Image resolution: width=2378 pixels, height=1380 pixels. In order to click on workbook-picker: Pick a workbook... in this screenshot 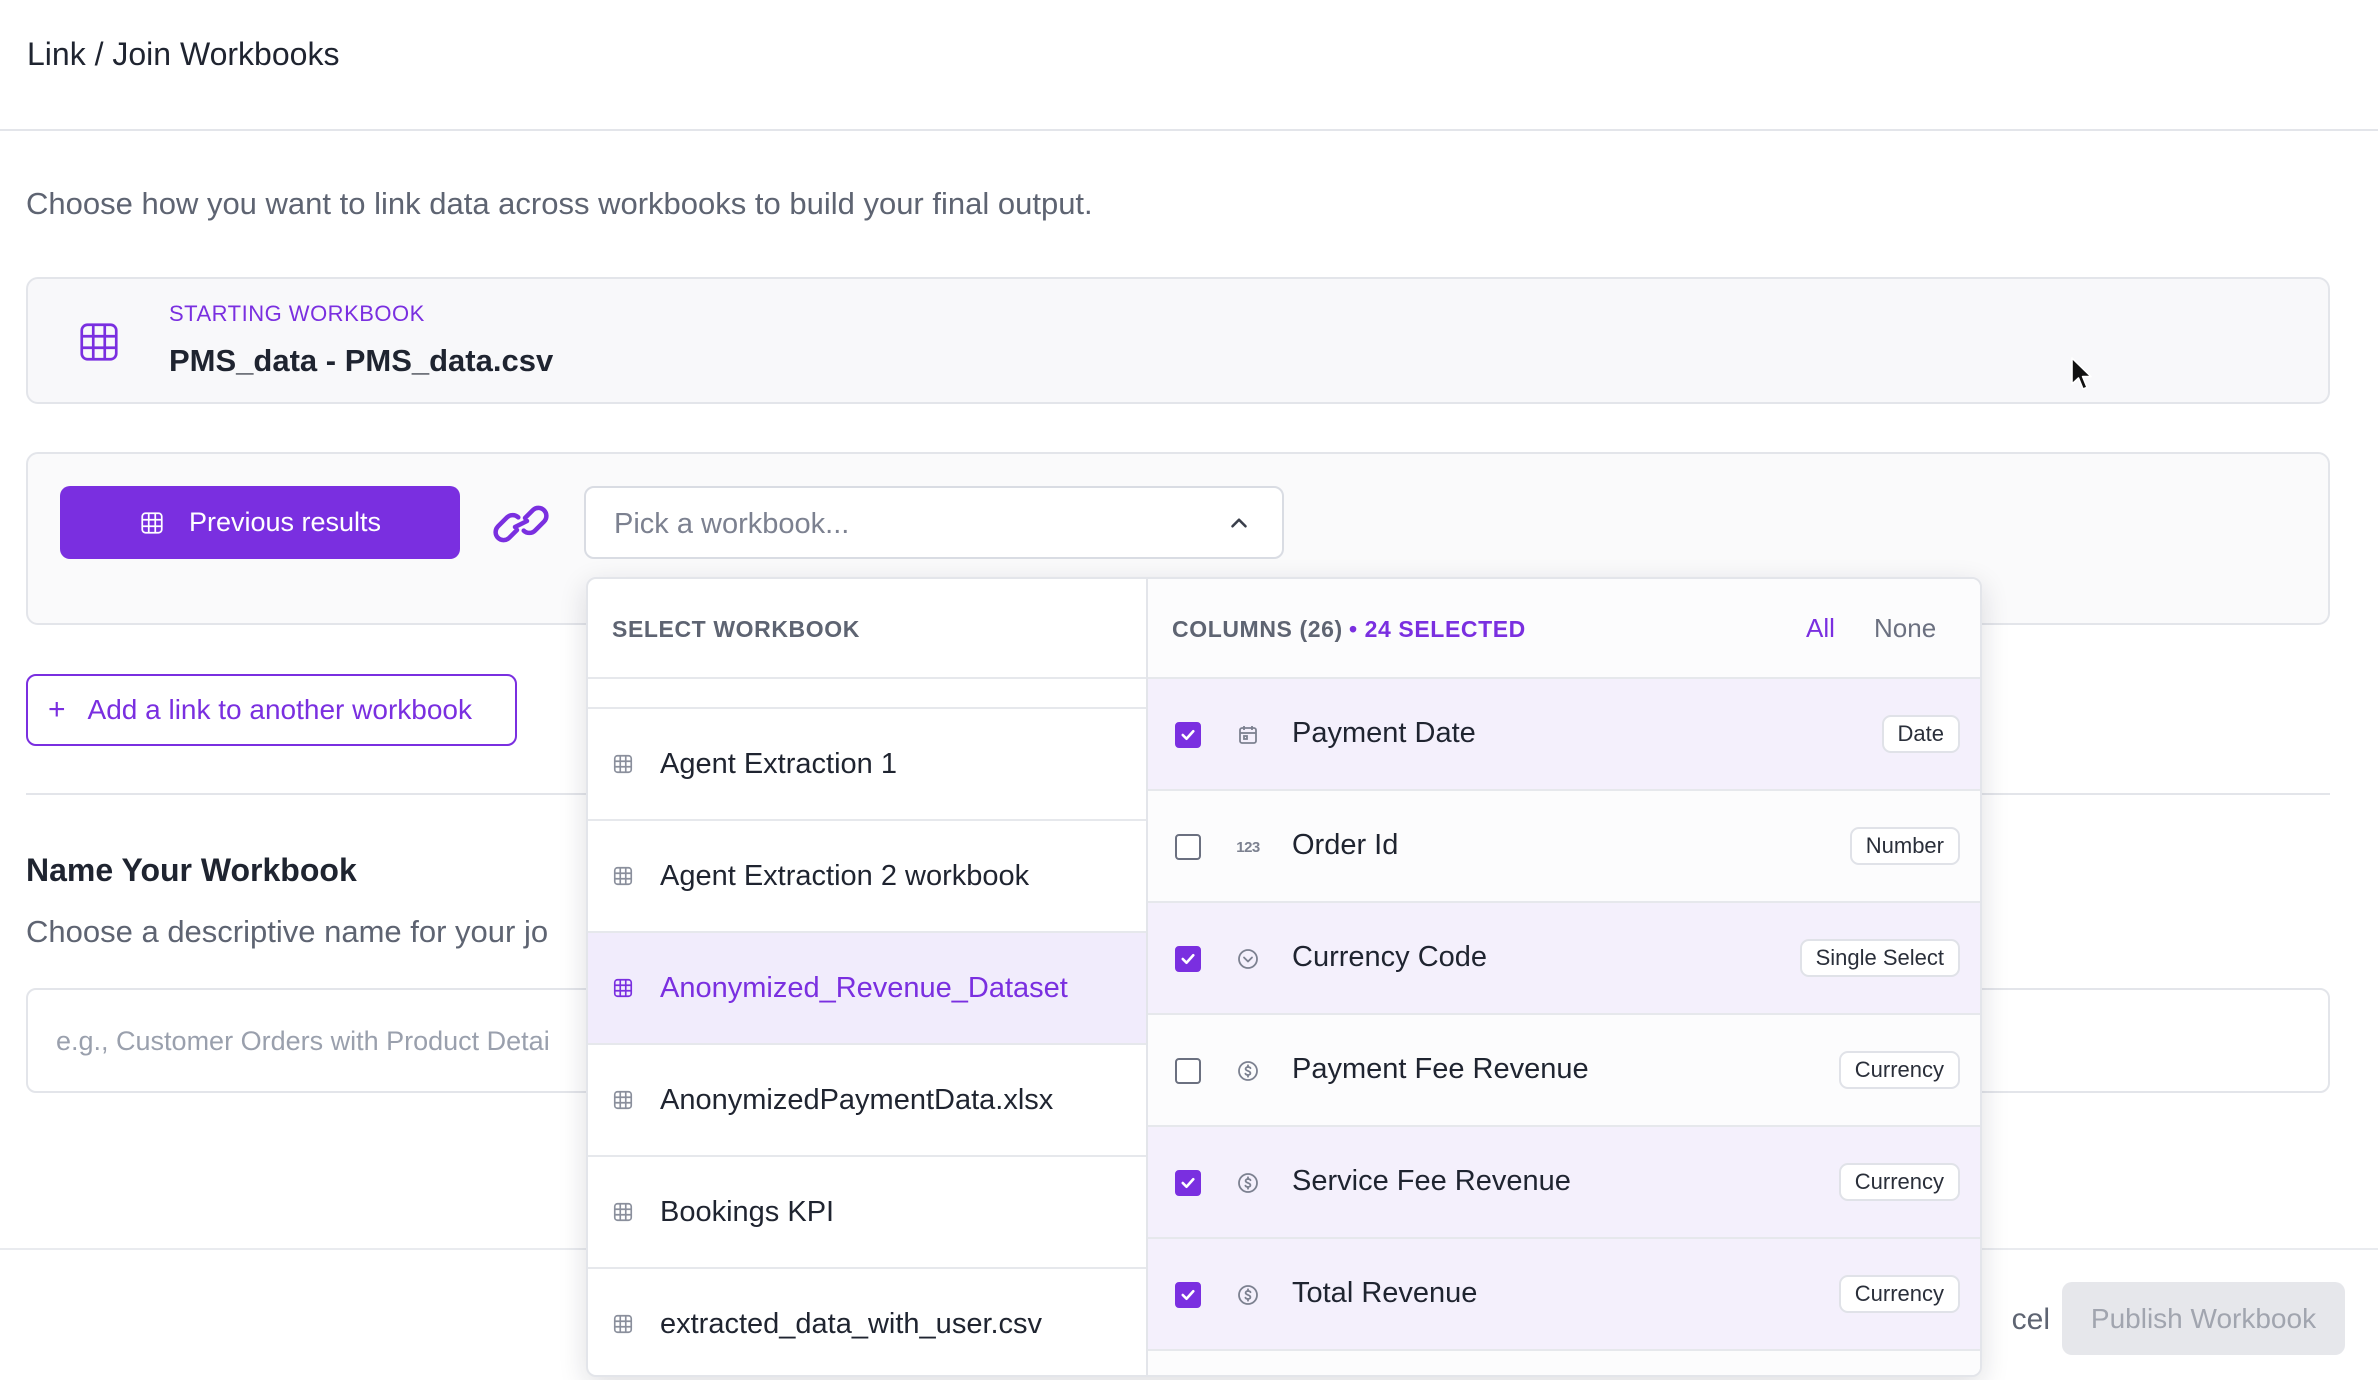, I will do `click(934, 522)`.